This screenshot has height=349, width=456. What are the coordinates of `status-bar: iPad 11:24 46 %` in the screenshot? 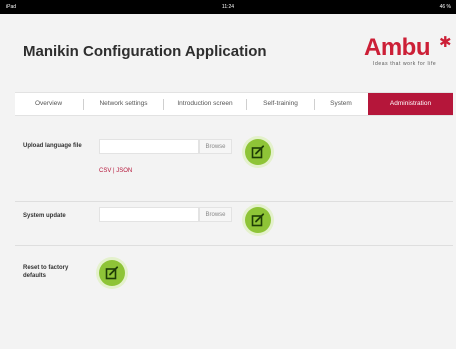 It's located at (228, 7).